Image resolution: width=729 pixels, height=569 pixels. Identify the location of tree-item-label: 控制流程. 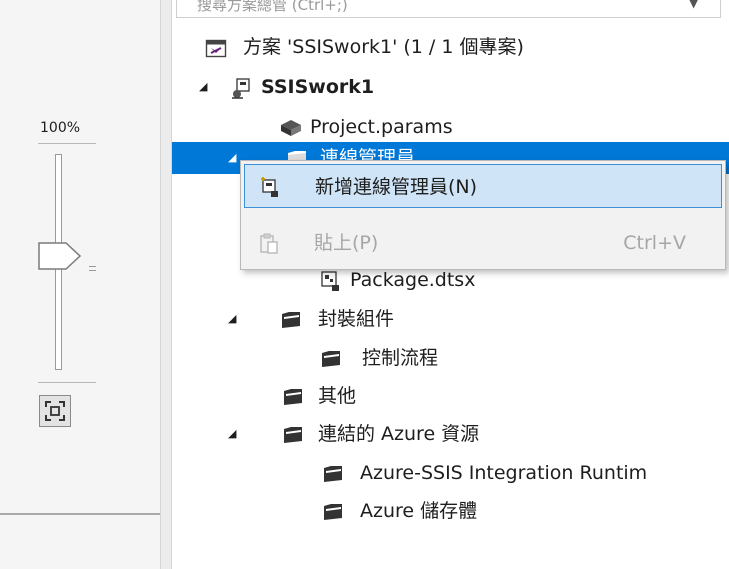
(400, 358).